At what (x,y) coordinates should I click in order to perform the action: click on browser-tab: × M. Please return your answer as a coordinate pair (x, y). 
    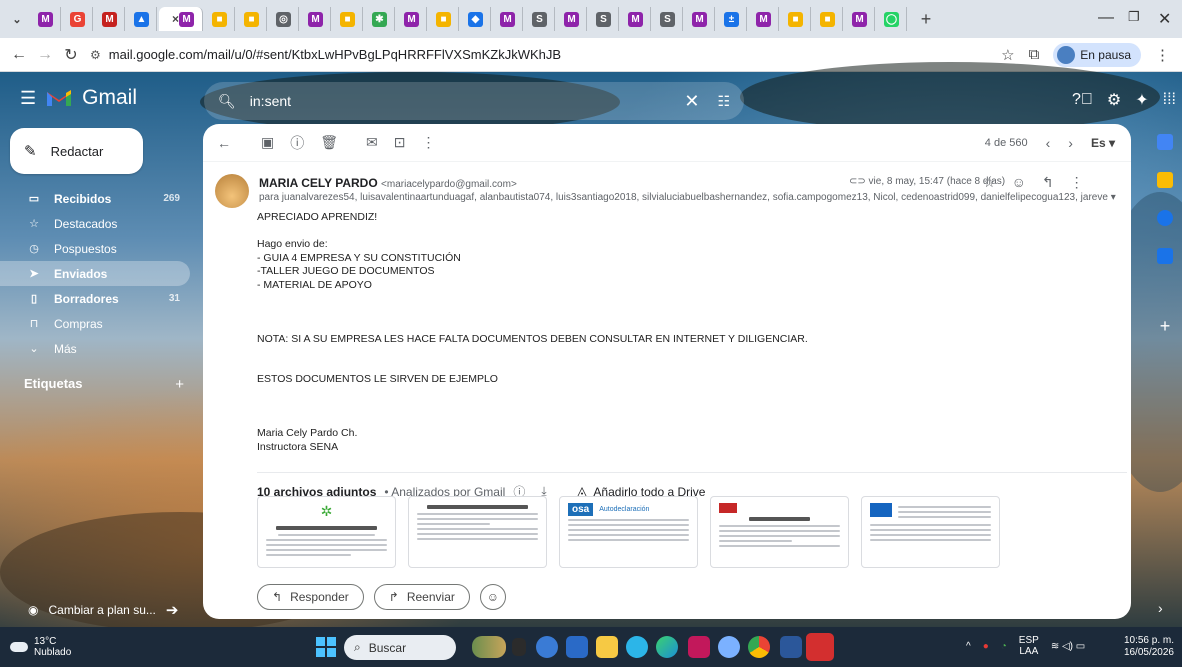
    Looking at the image, I should click on (181, 19).